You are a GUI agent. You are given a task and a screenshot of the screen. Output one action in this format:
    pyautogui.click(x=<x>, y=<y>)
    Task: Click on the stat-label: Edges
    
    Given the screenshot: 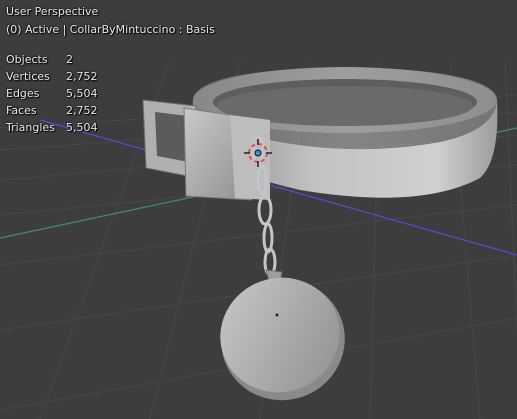 What is the action you would take?
    pyautogui.click(x=23, y=93)
    